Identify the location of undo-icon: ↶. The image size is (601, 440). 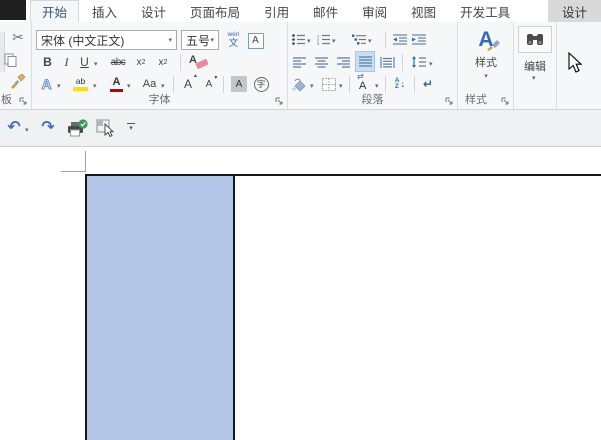
(14, 127).